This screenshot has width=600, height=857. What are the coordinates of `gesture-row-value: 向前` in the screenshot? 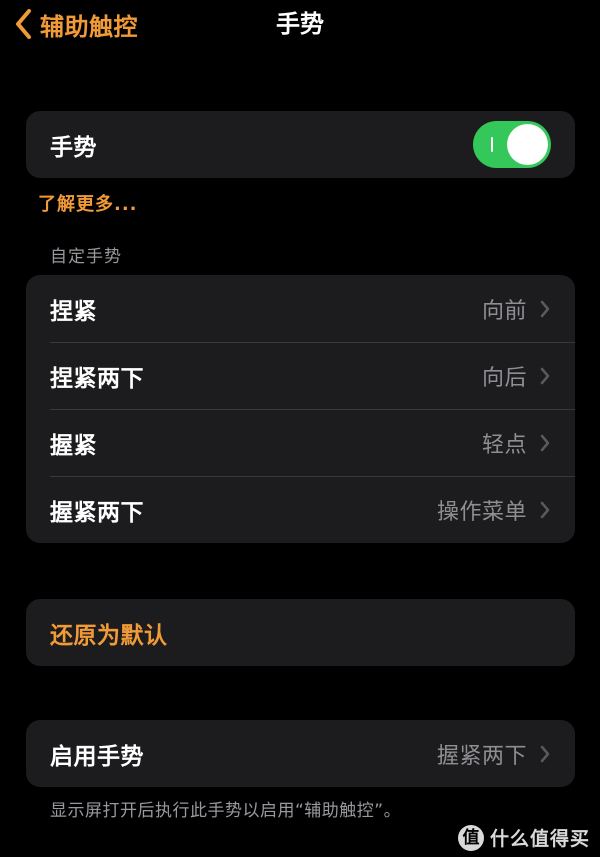 It's located at (504, 311).